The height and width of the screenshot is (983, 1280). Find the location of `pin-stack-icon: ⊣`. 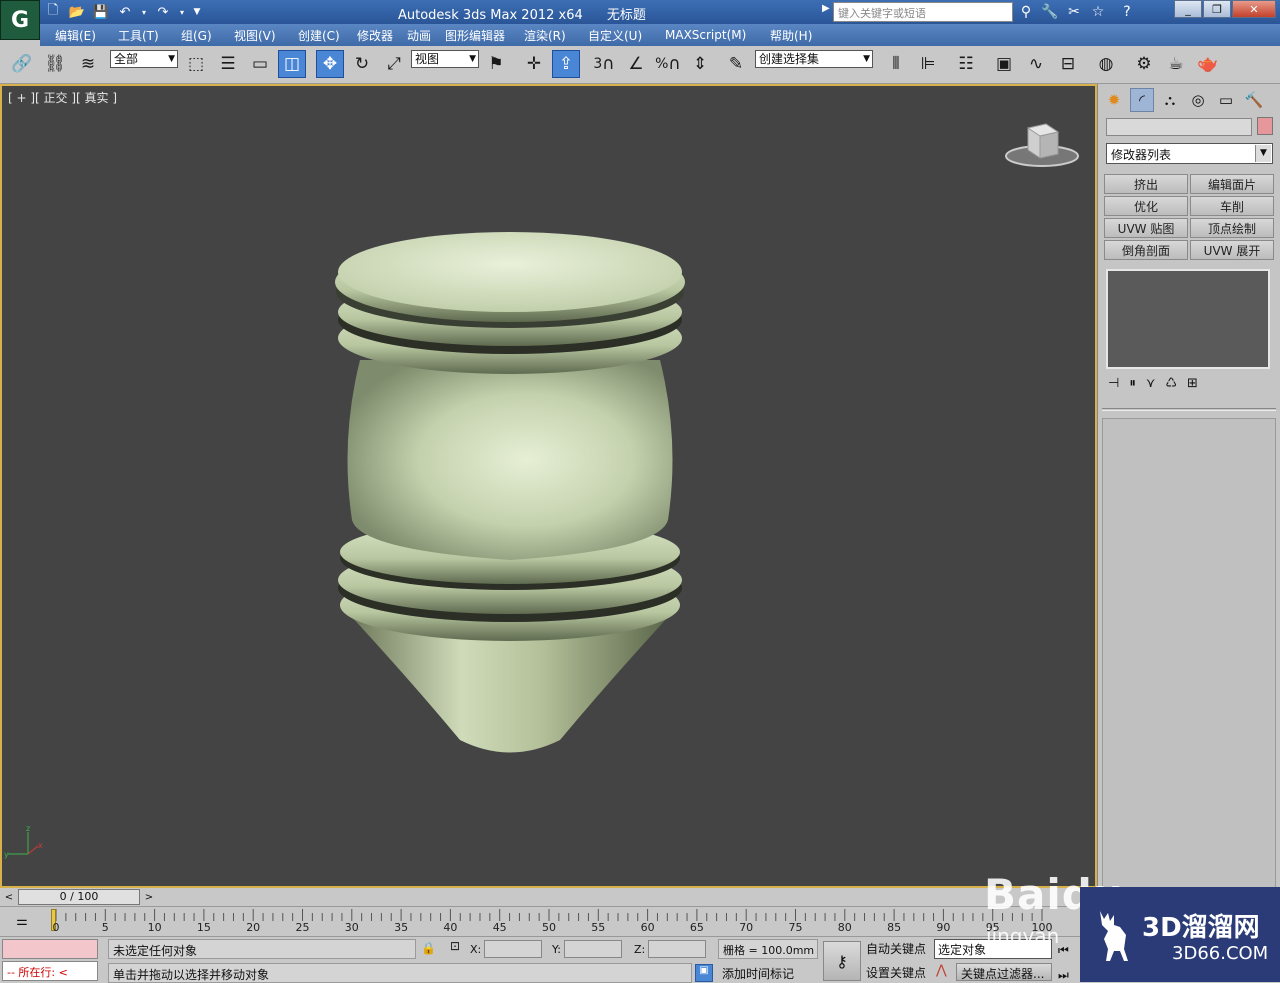

pin-stack-icon: ⊣ is located at coordinates (1113, 383).